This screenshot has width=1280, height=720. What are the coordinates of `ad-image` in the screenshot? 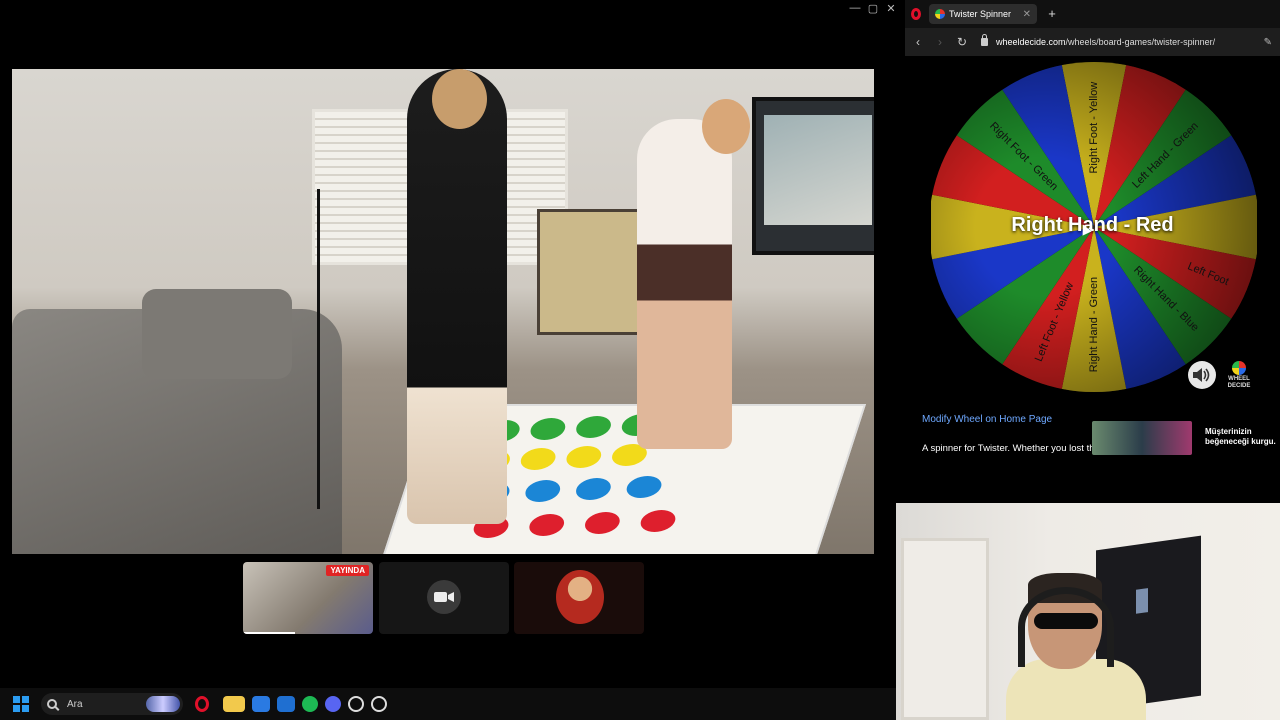 It's located at (1142, 438).